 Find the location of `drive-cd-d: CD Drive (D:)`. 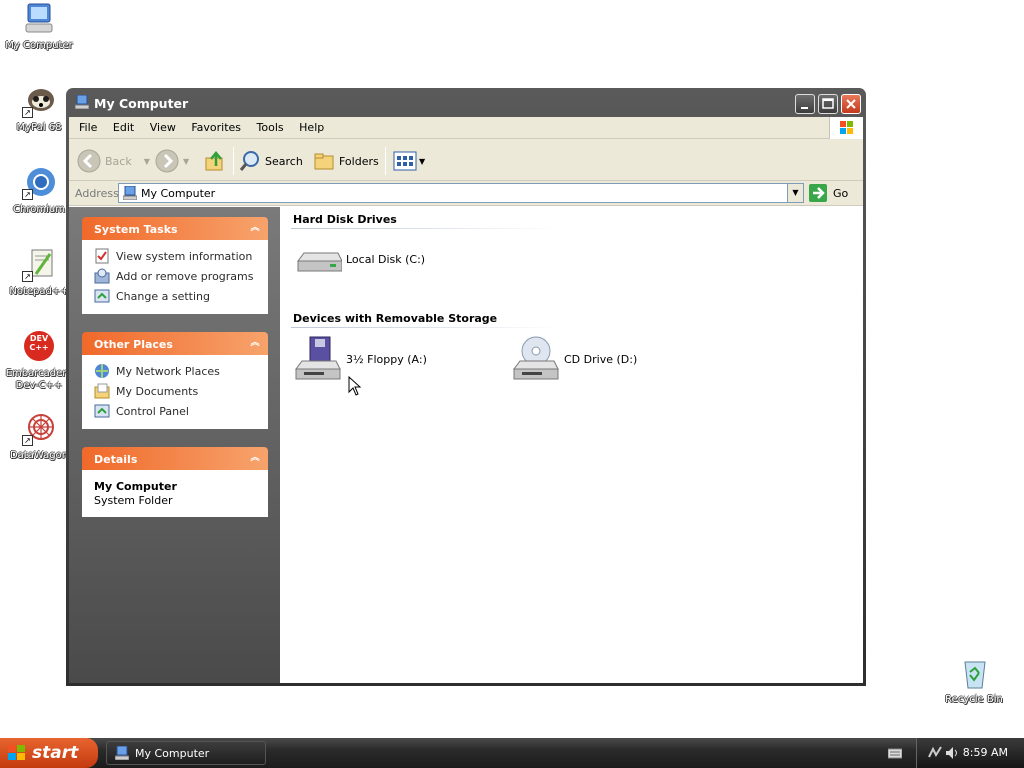

drive-cd-d: CD Drive (D:) is located at coordinates (574, 359).